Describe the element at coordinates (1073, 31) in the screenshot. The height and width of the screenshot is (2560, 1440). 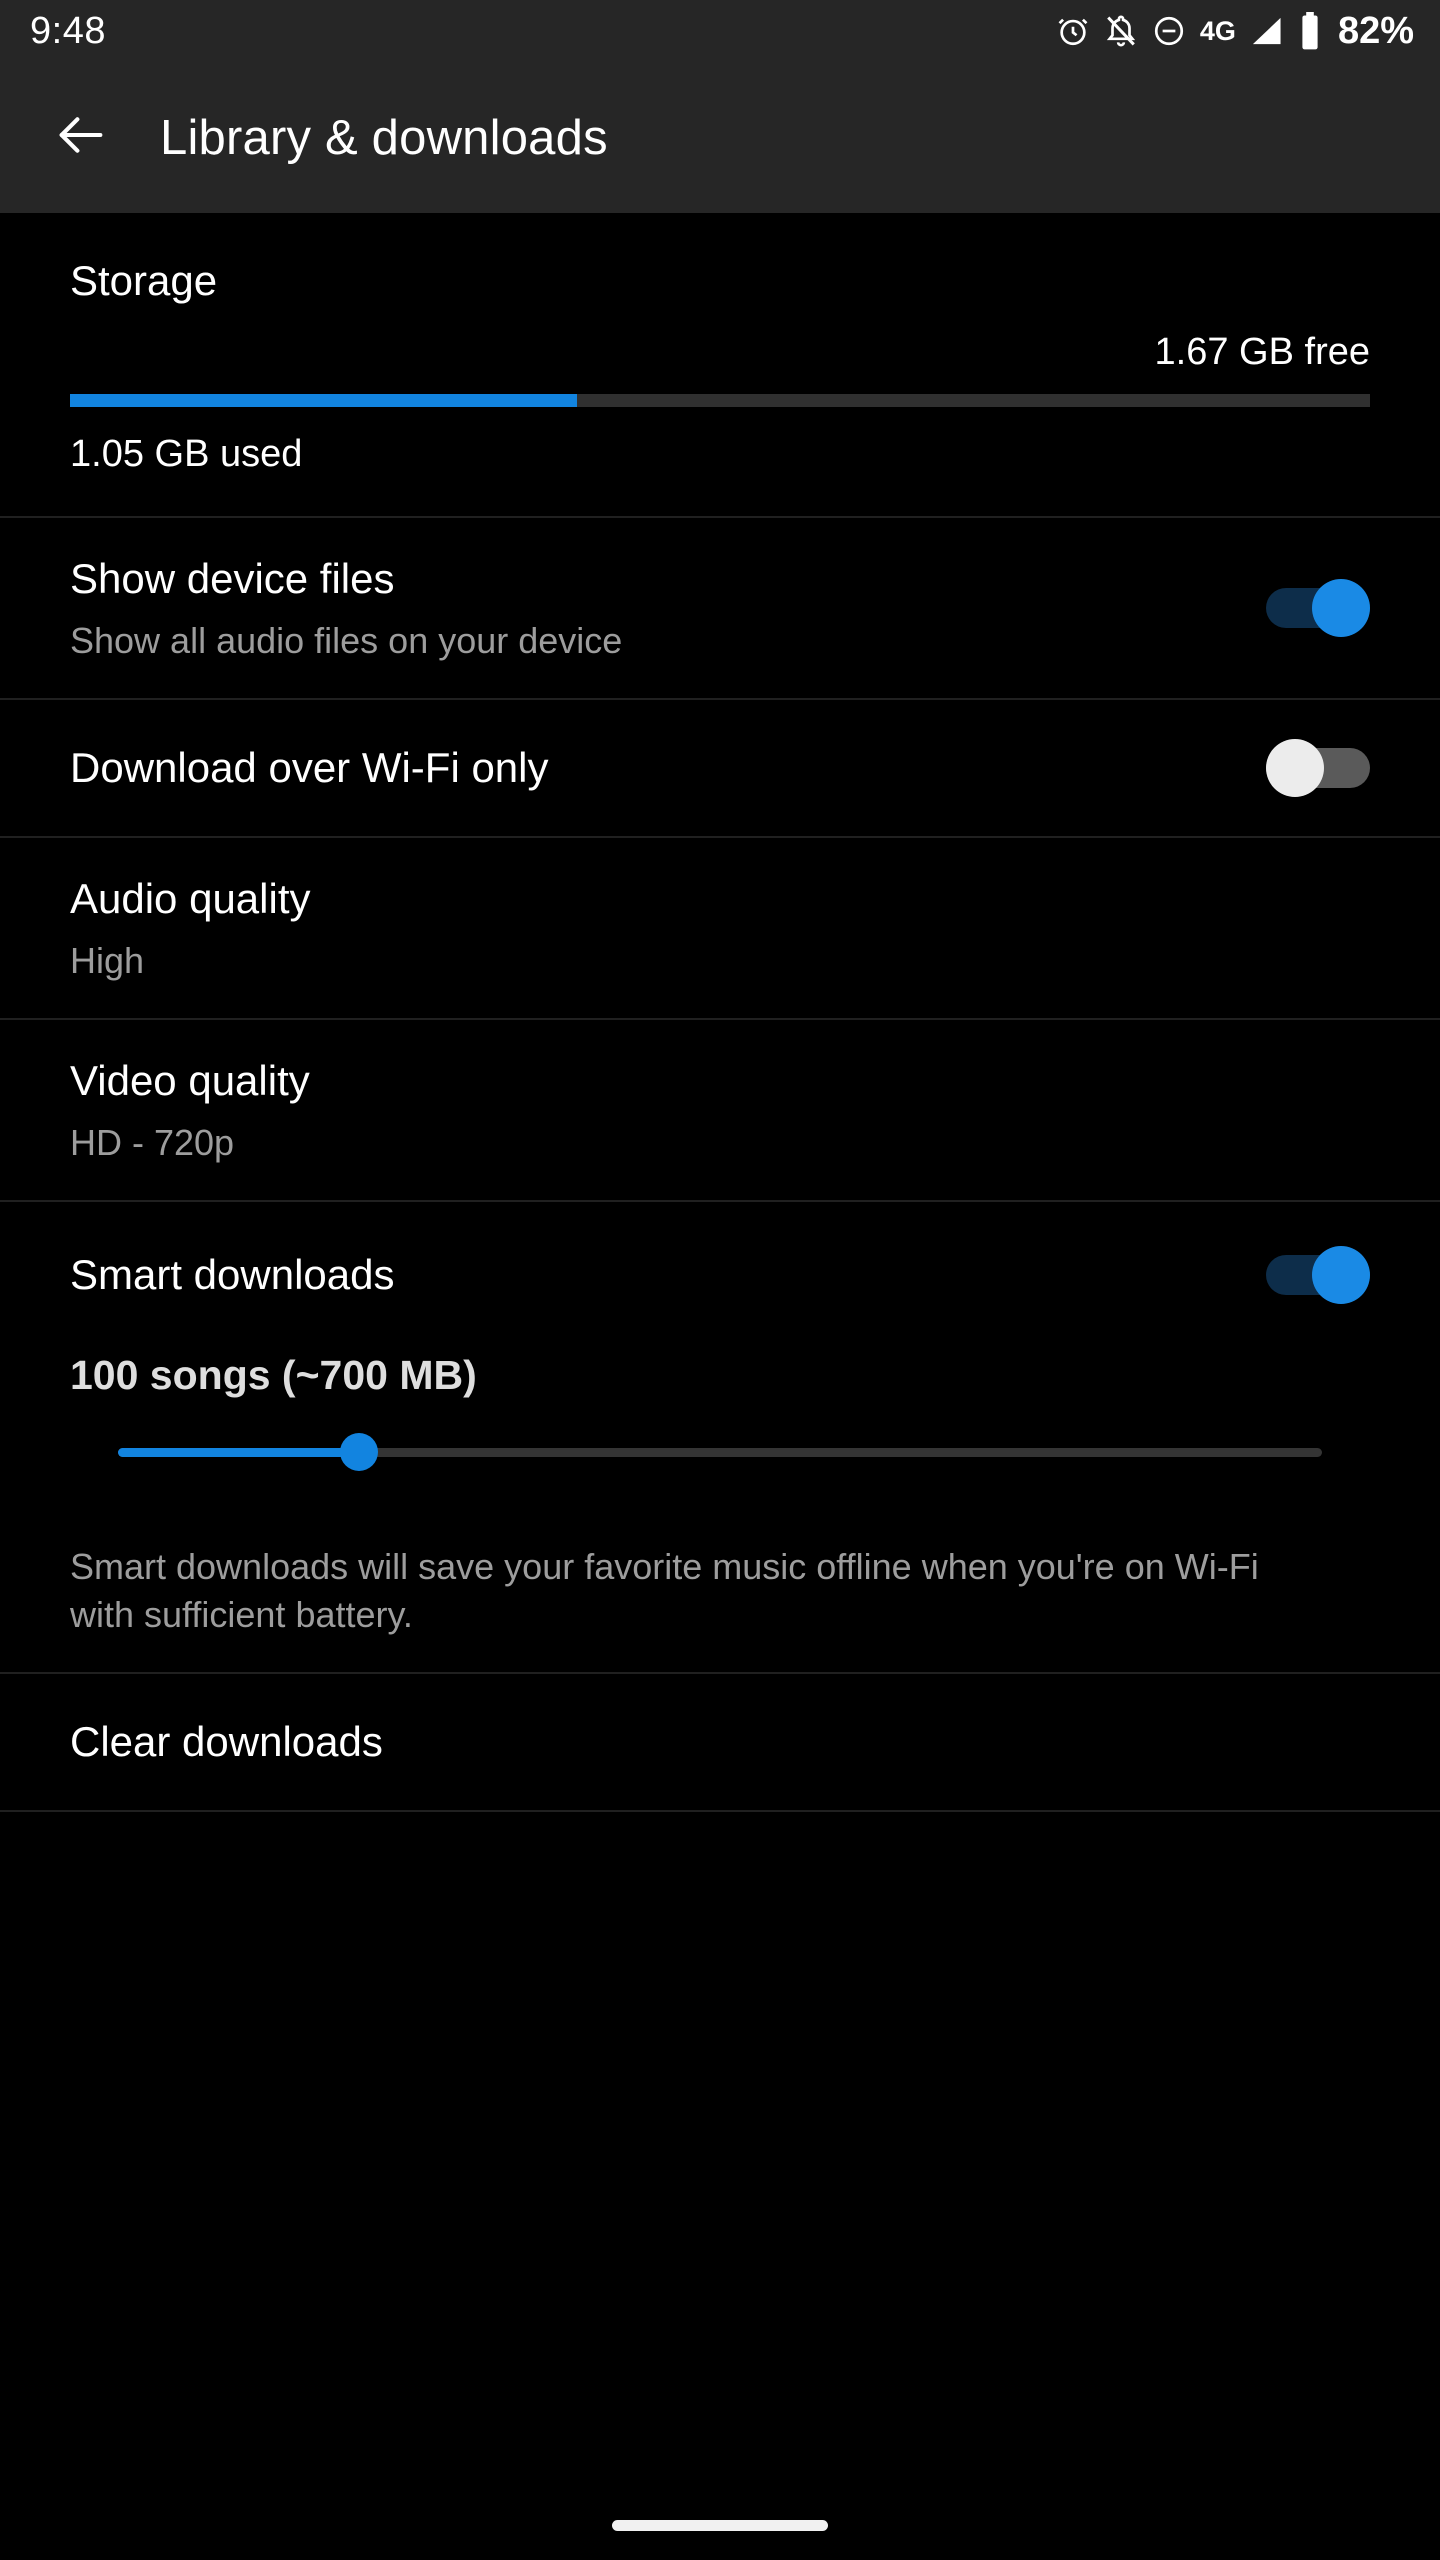
I see `alarm-icon` at that location.